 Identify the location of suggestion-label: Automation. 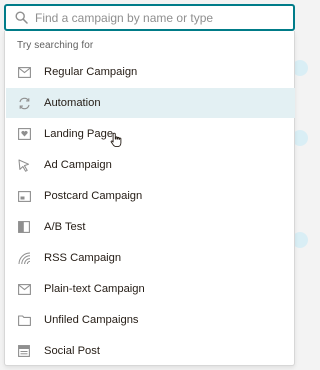
(72, 103).